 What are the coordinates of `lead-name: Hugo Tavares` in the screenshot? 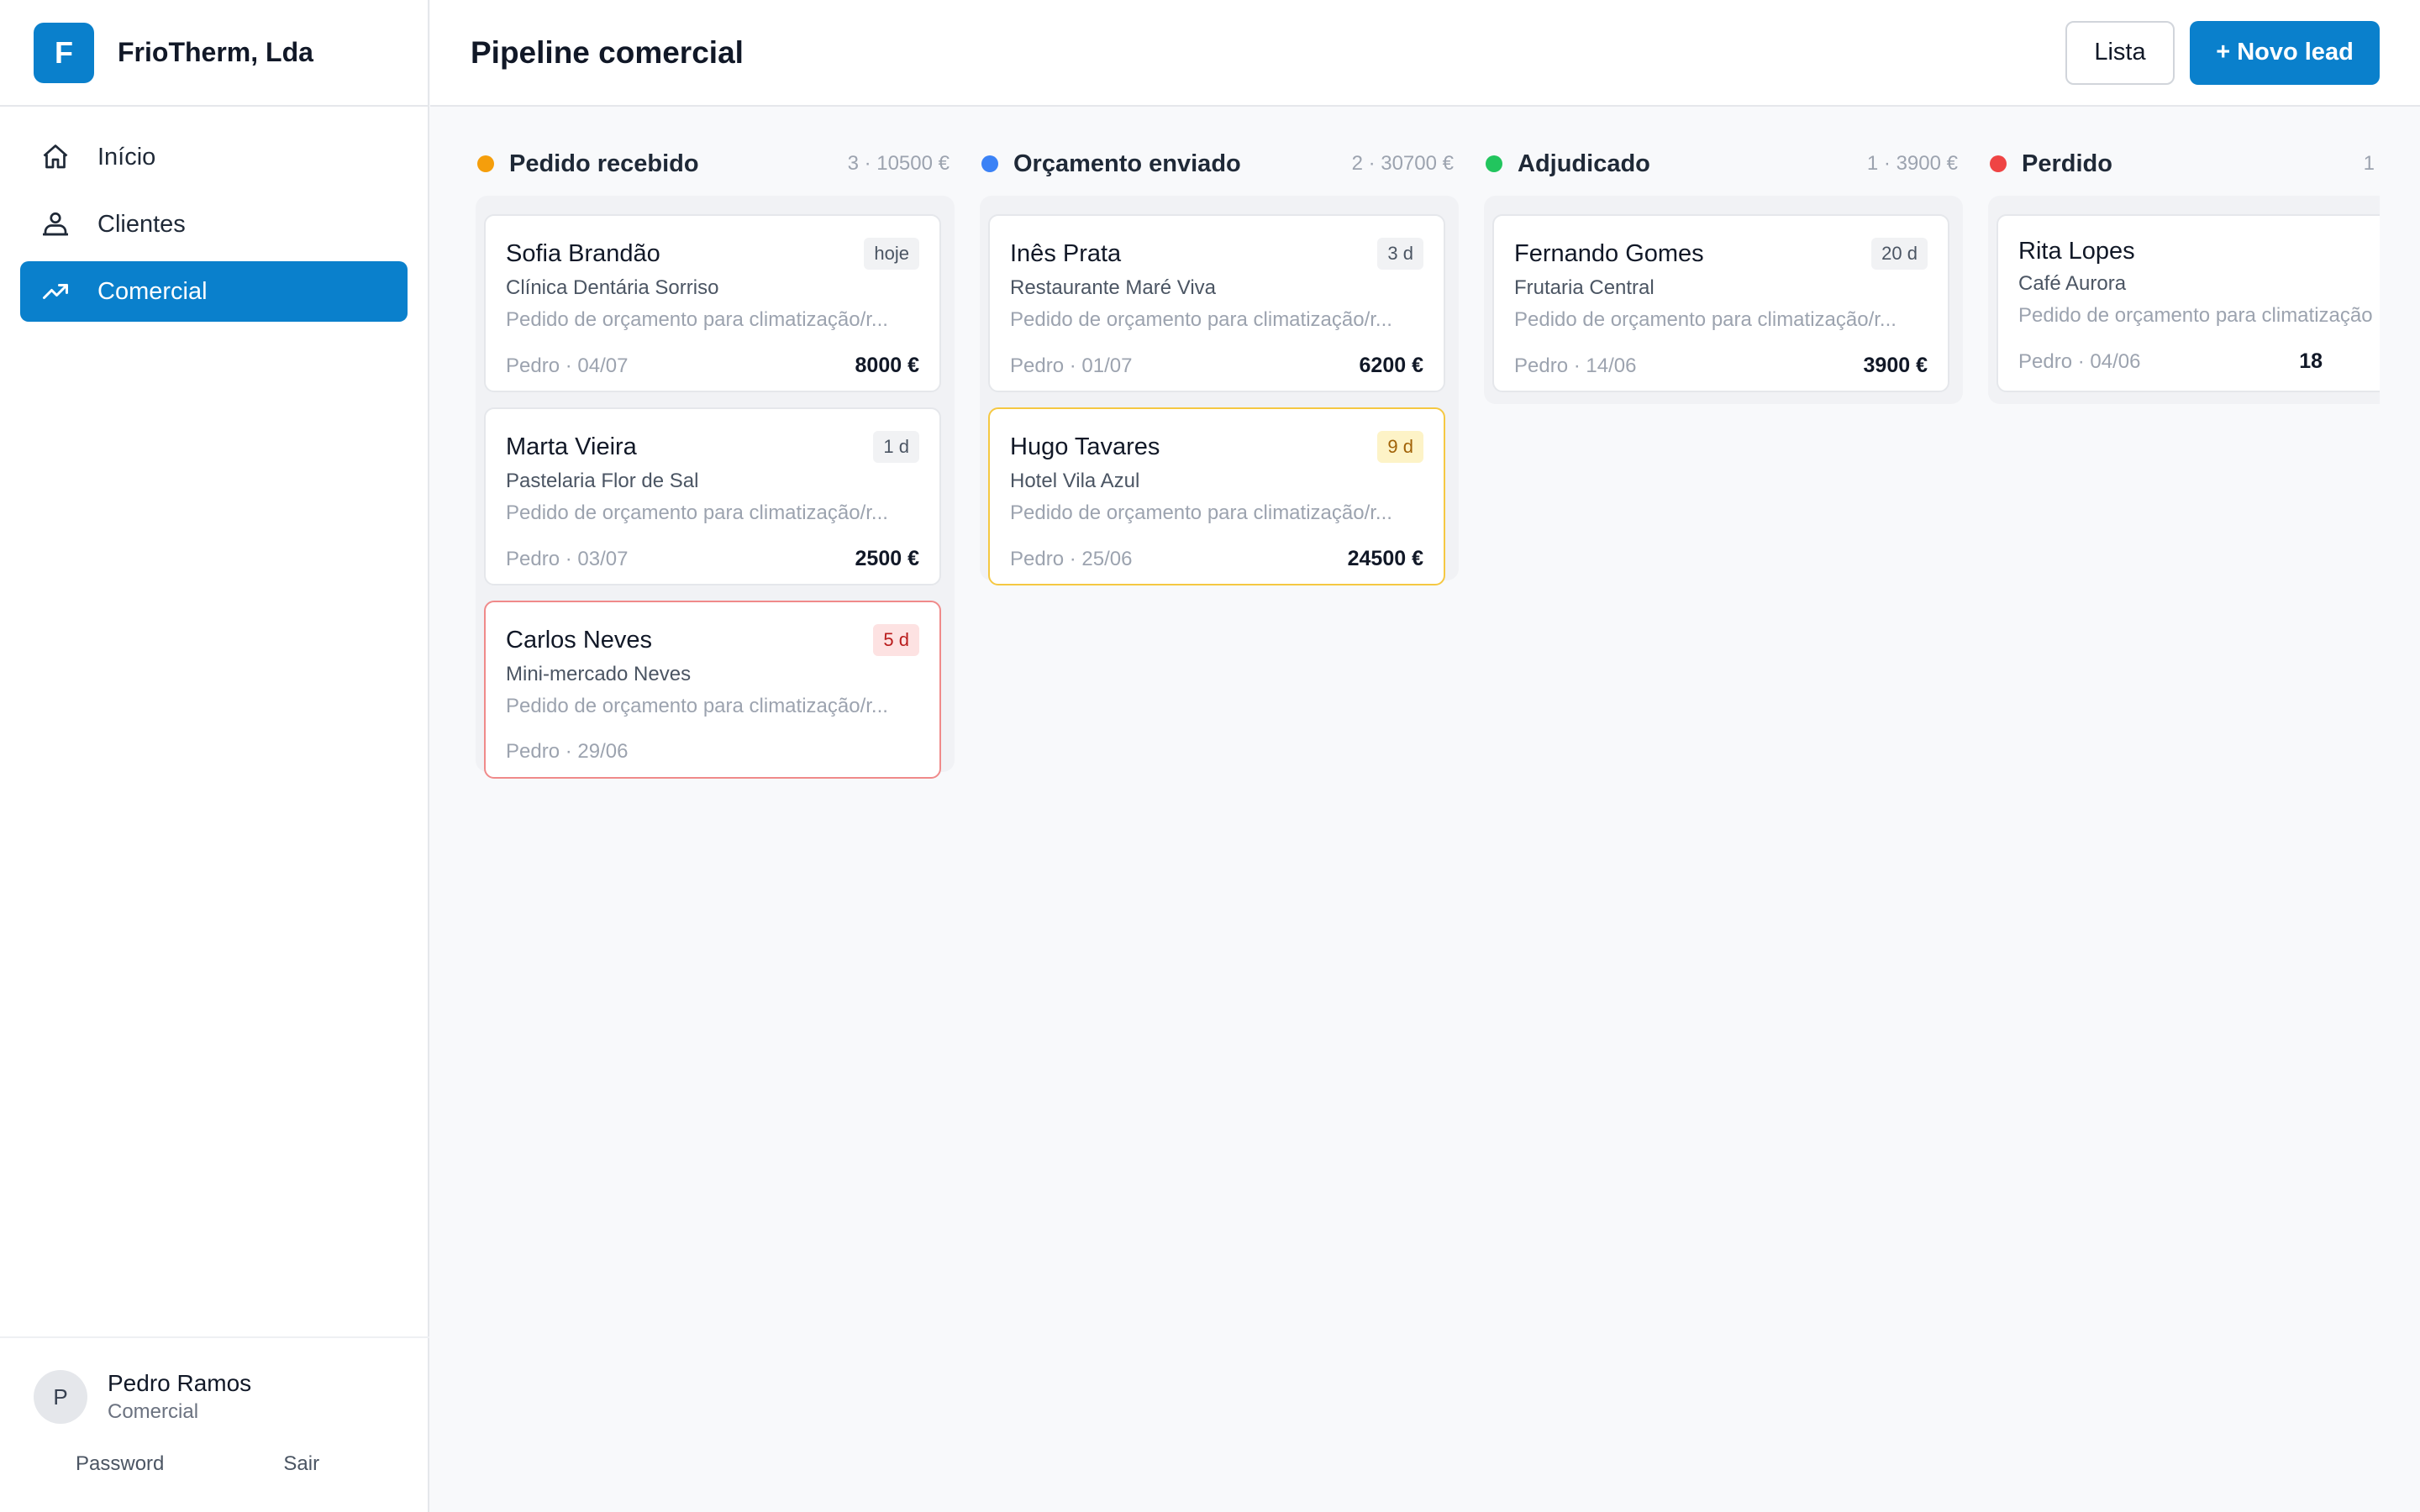 It's located at (1085, 446).